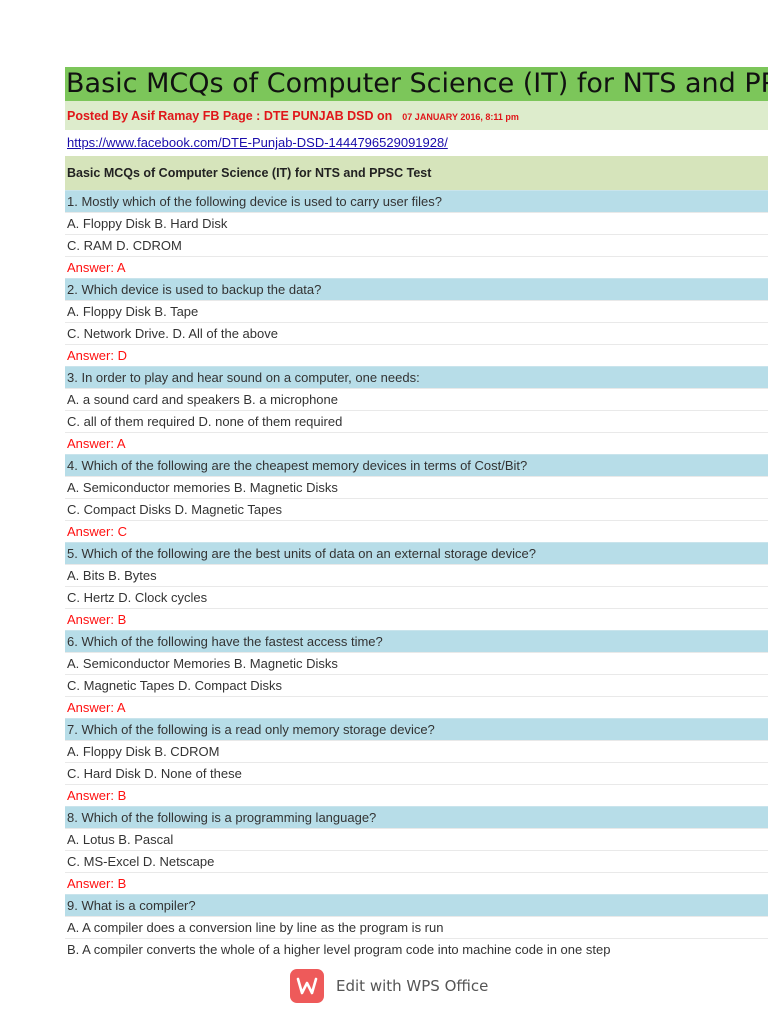  What do you see at coordinates (416, 333) in the screenshot?
I see `options-line: C. Network Drive. D. All of the above` at bounding box center [416, 333].